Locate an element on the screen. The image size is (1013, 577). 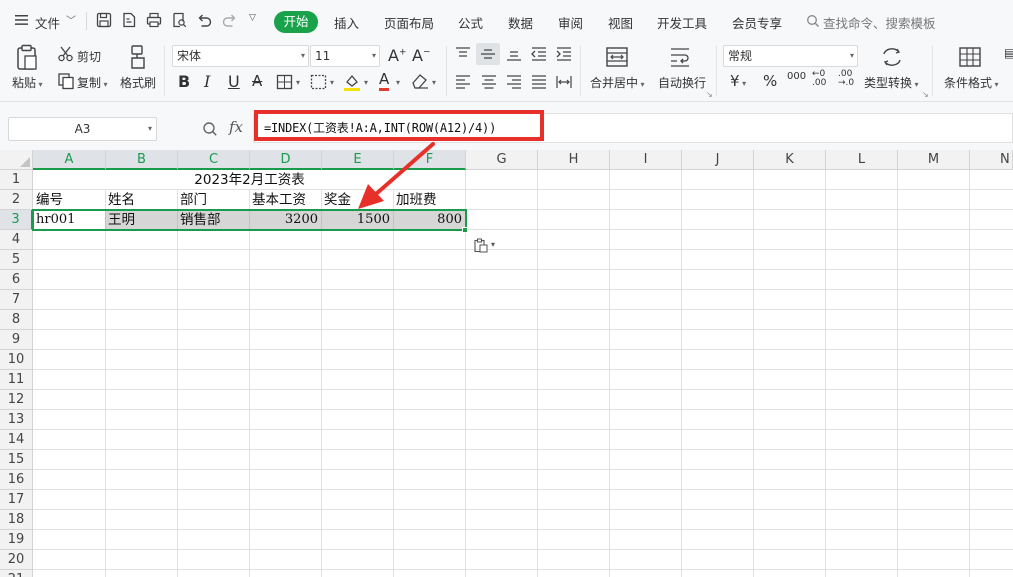
borders-icon is located at coordinates (285, 82).